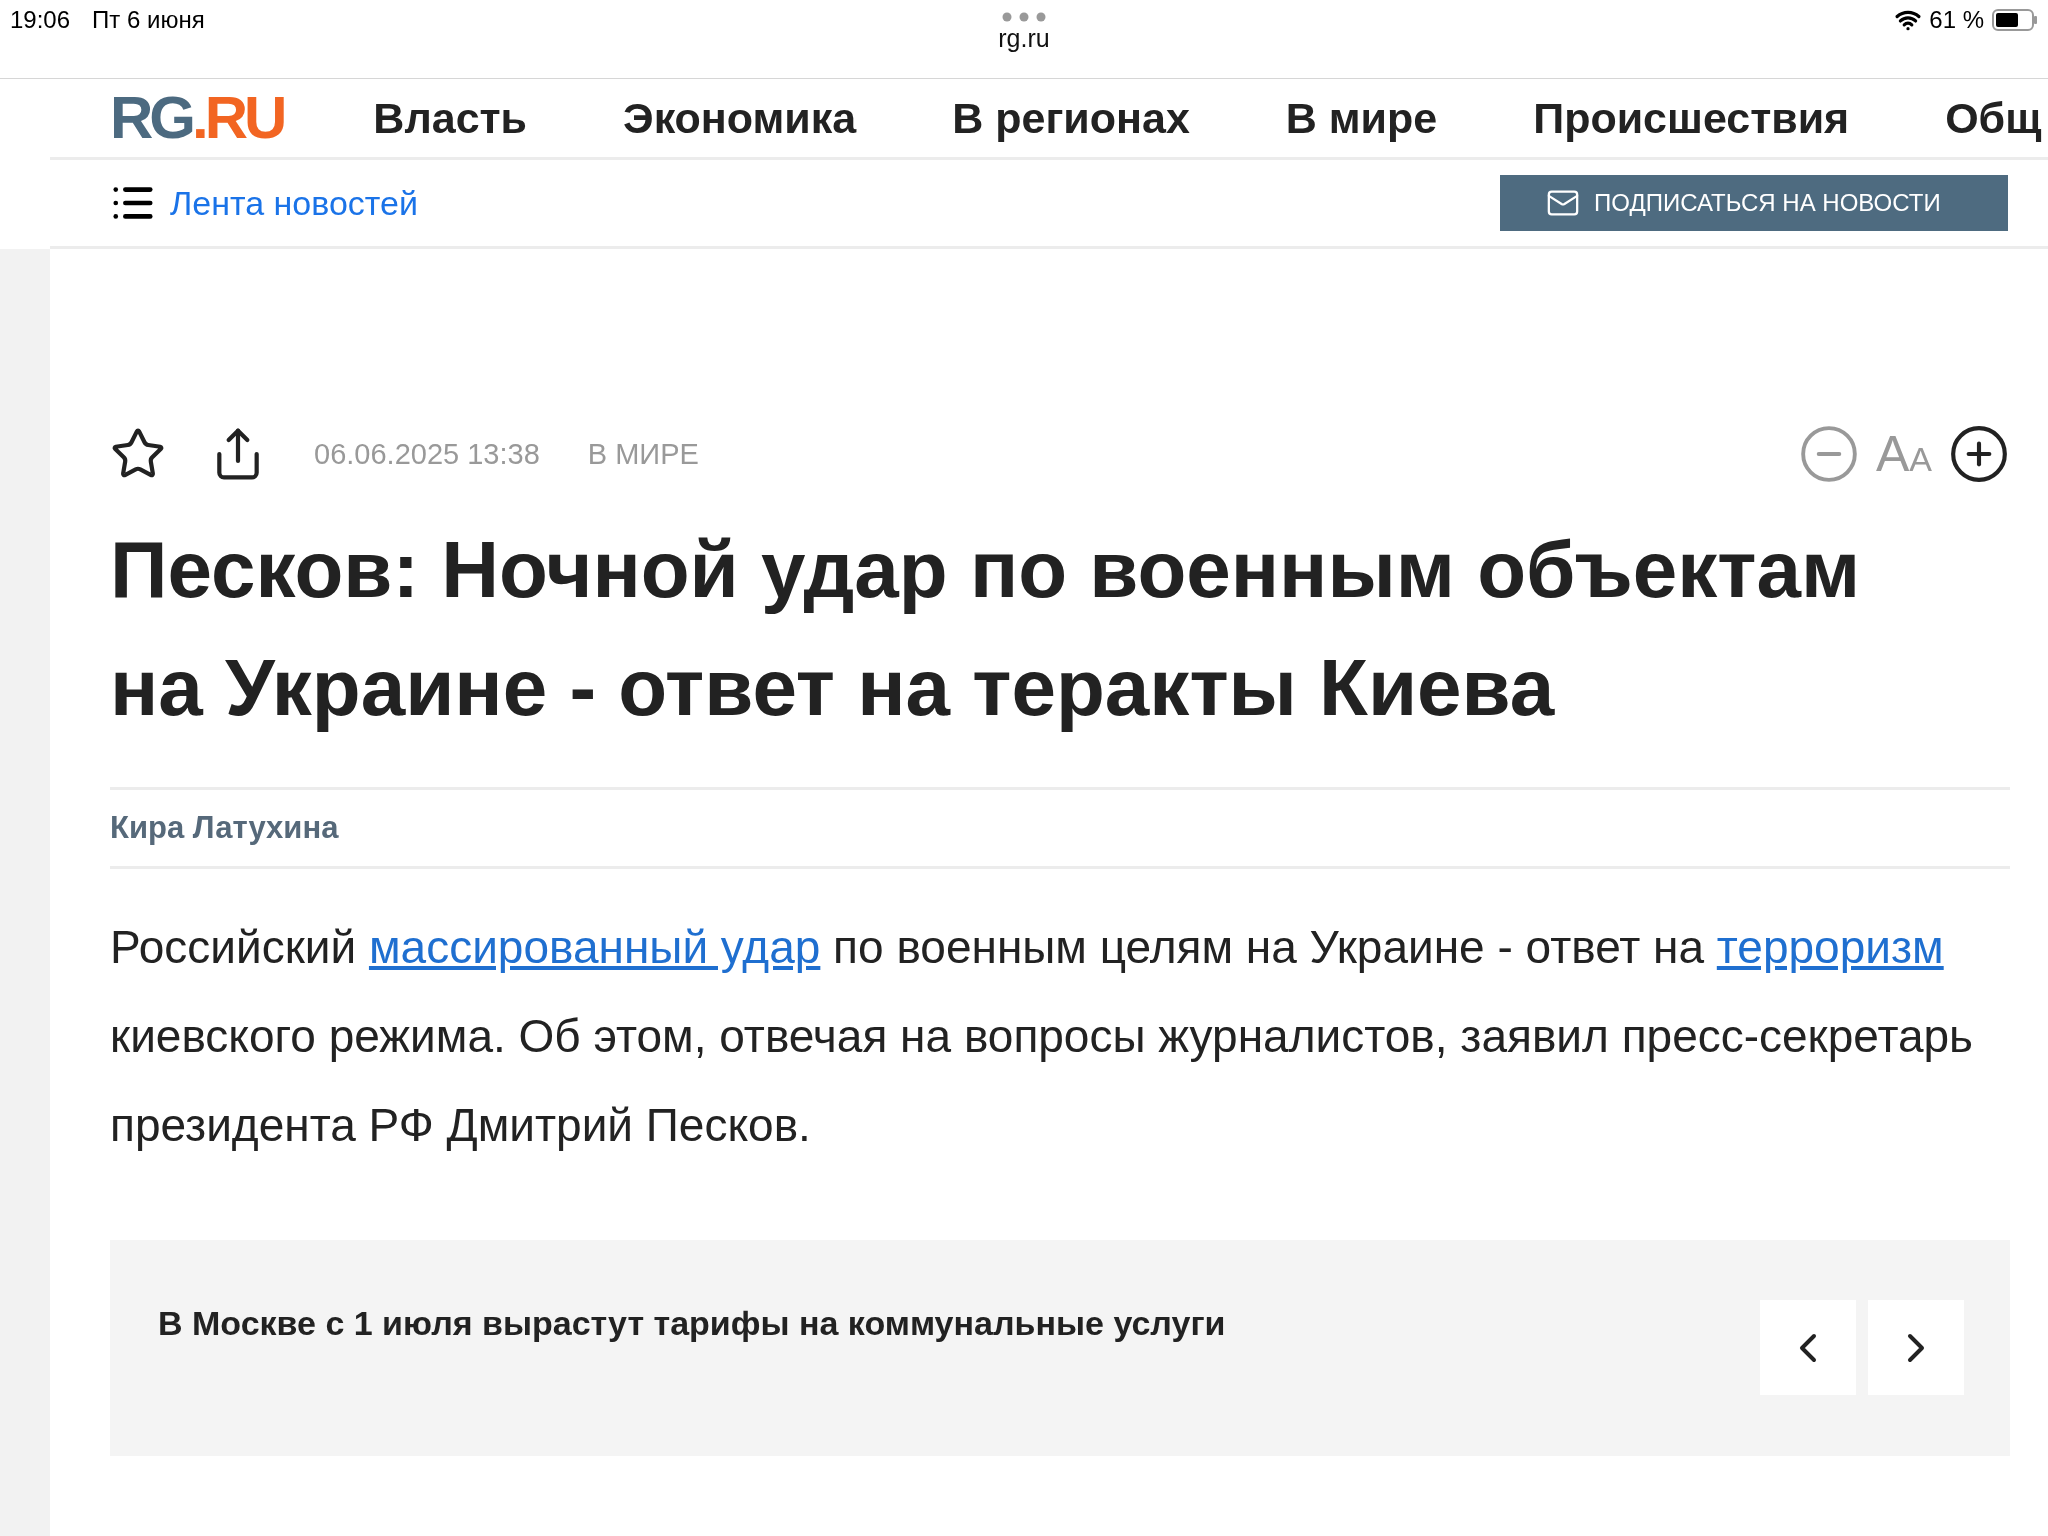  What do you see at coordinates (294, 203) in the screenshot?
I see `news-feed-link: Лента новостей` at bounding box center [294, 203].